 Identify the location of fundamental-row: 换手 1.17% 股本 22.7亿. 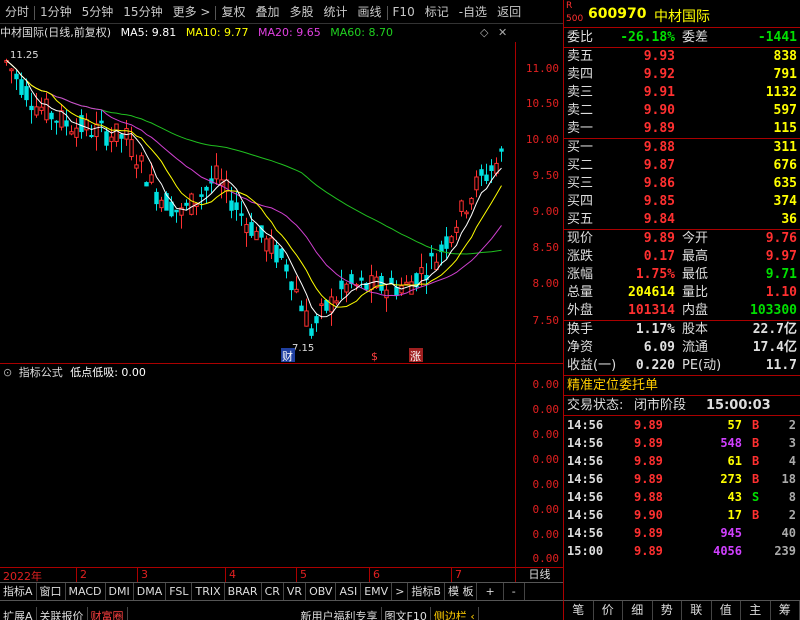
(682, 330).